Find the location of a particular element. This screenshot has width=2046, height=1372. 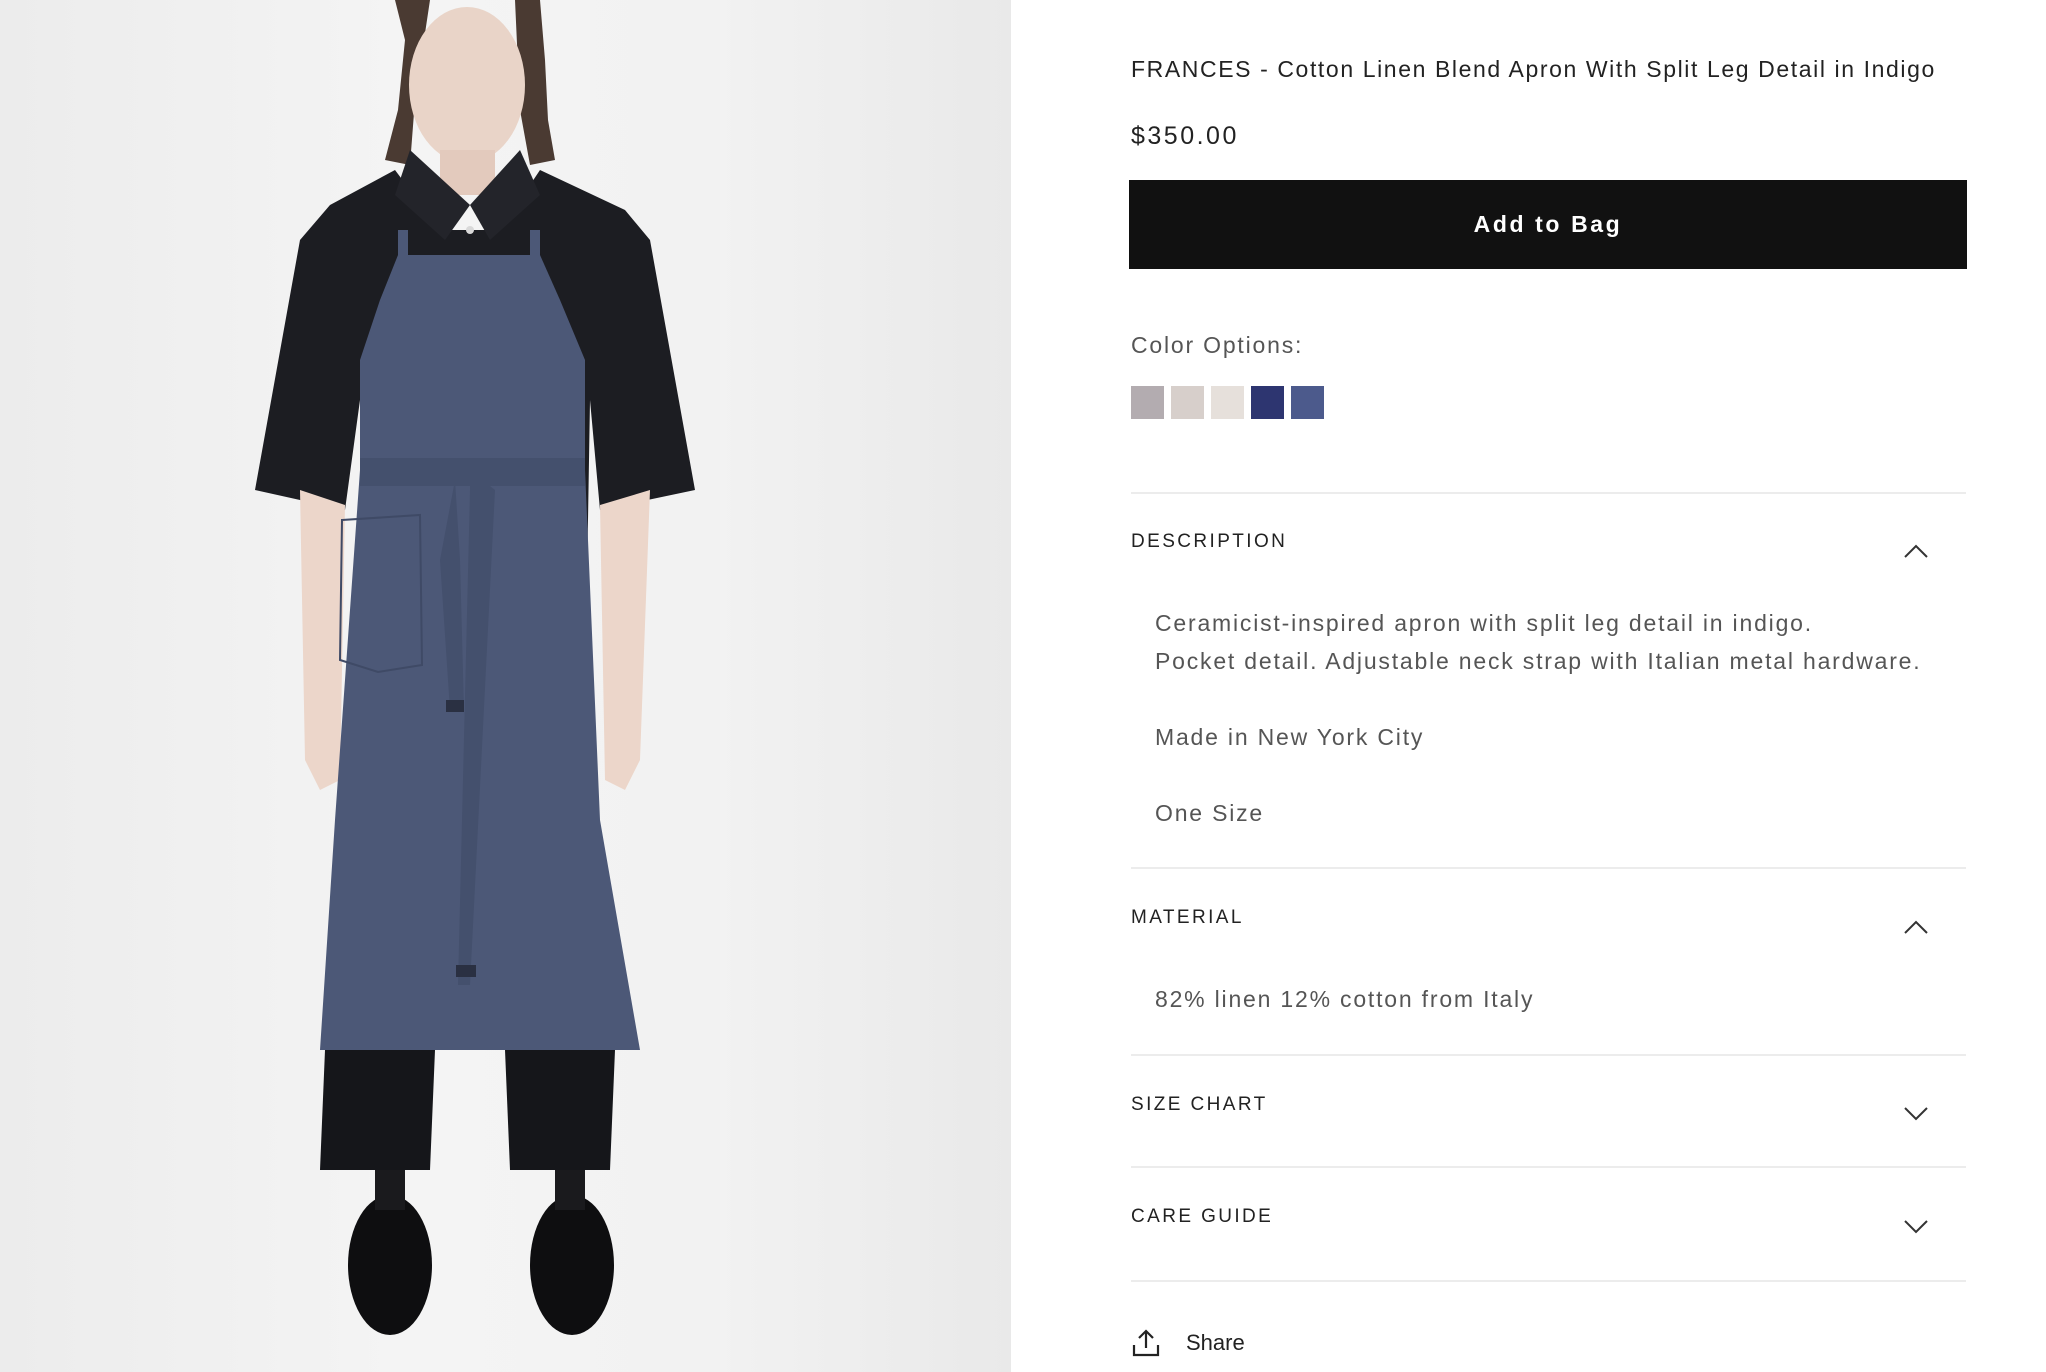

color-options-label: Color Options: is located at coordinates (1217, 345).